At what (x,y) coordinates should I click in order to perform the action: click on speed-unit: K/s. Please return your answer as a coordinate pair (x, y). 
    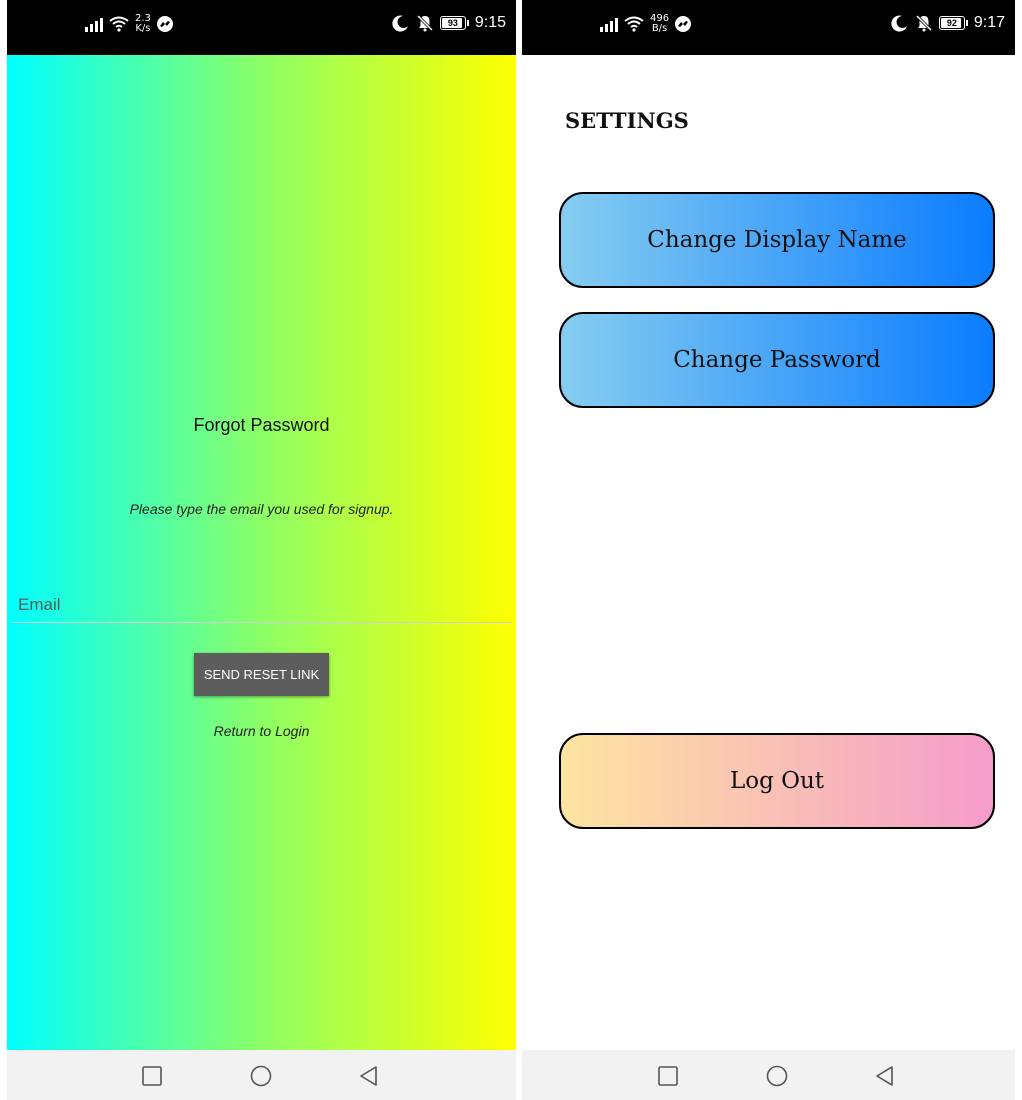
    Looking at the image, I should click on (143, 28).